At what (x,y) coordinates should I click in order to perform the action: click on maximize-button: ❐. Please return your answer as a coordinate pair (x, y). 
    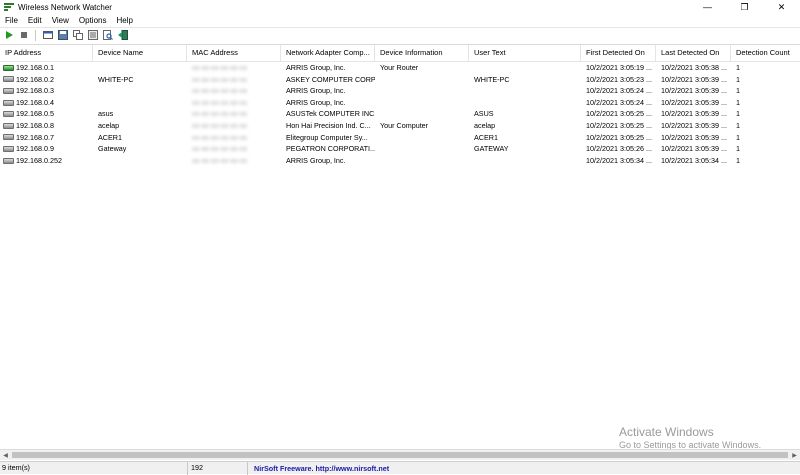
    Looking at the image, I should click on (744, 7).